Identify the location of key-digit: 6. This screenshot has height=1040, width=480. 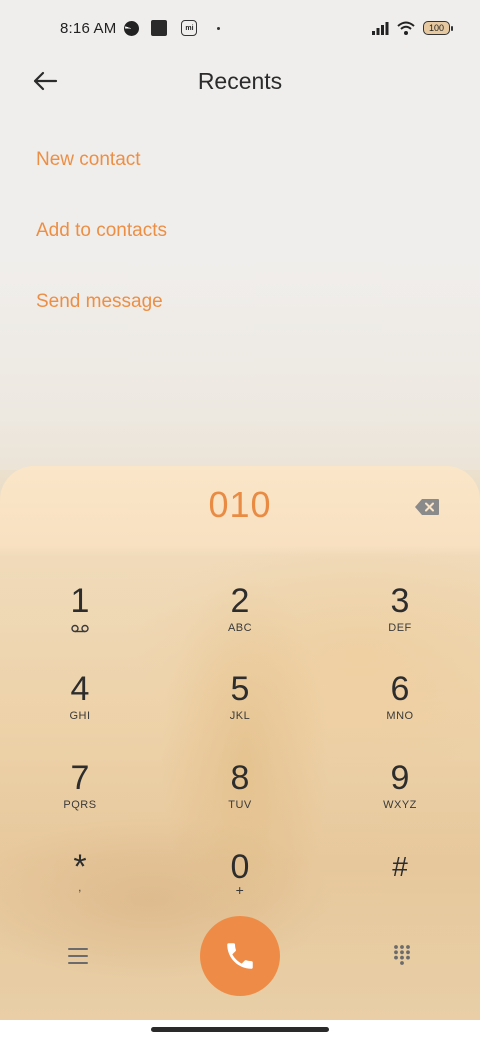
(400, 689).